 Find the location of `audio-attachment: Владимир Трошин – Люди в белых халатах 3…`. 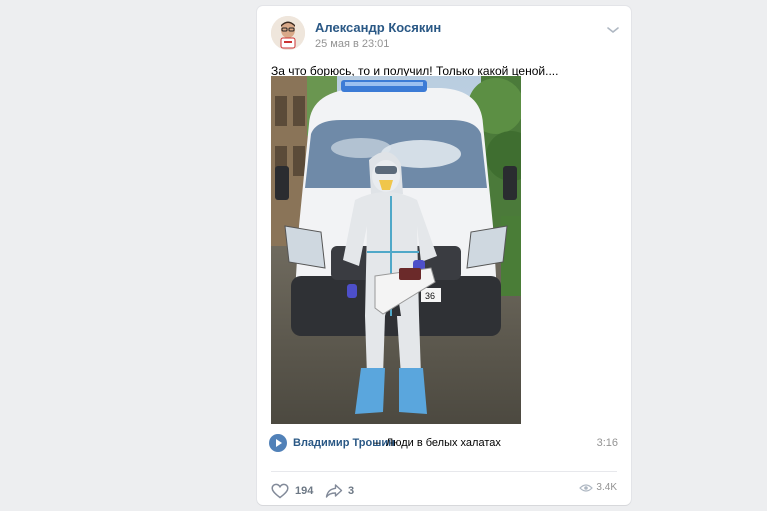

audio-attachment: Владимир Трошин – Люди в белых халатах 3… is located at coordinates (445, 444).